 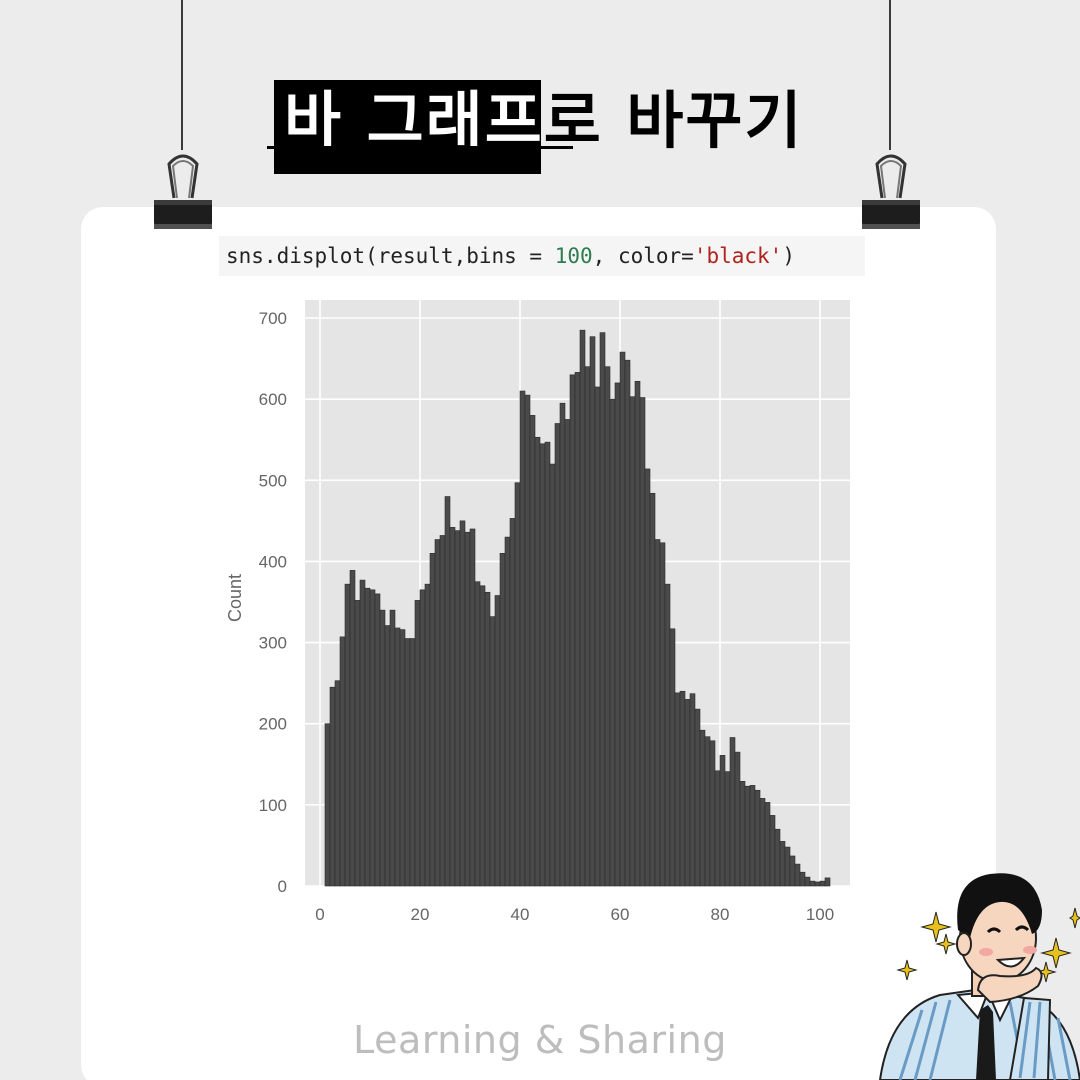 What do you see at coordinates (273, 805) in the screenshot?
I see `y-tick-label: 100` at bounding box center [273, 805].